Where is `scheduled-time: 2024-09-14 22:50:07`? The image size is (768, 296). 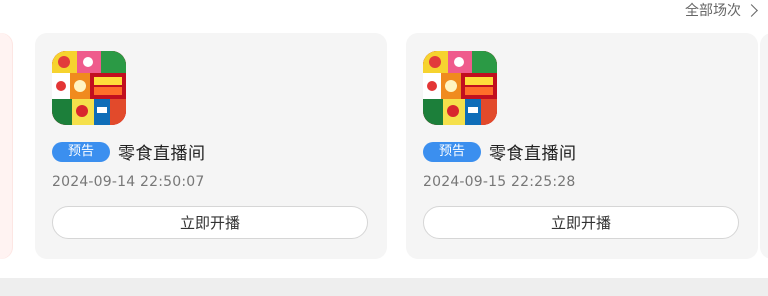 scheduled-time: 2024-09-14 22:50:07 is located at coordinates (128, 182).